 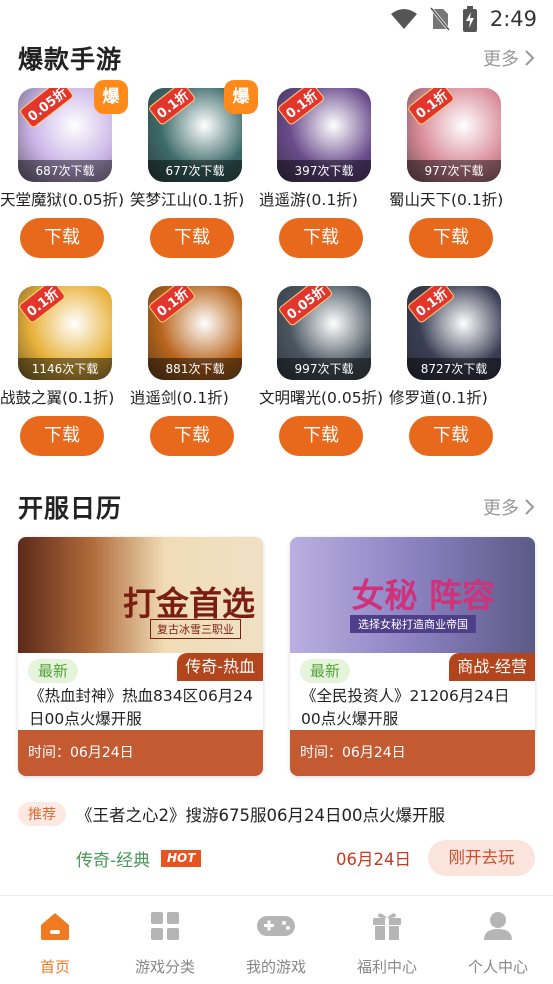 I want to click on recommend-tag: 推荐, so click(x=42, y=814).